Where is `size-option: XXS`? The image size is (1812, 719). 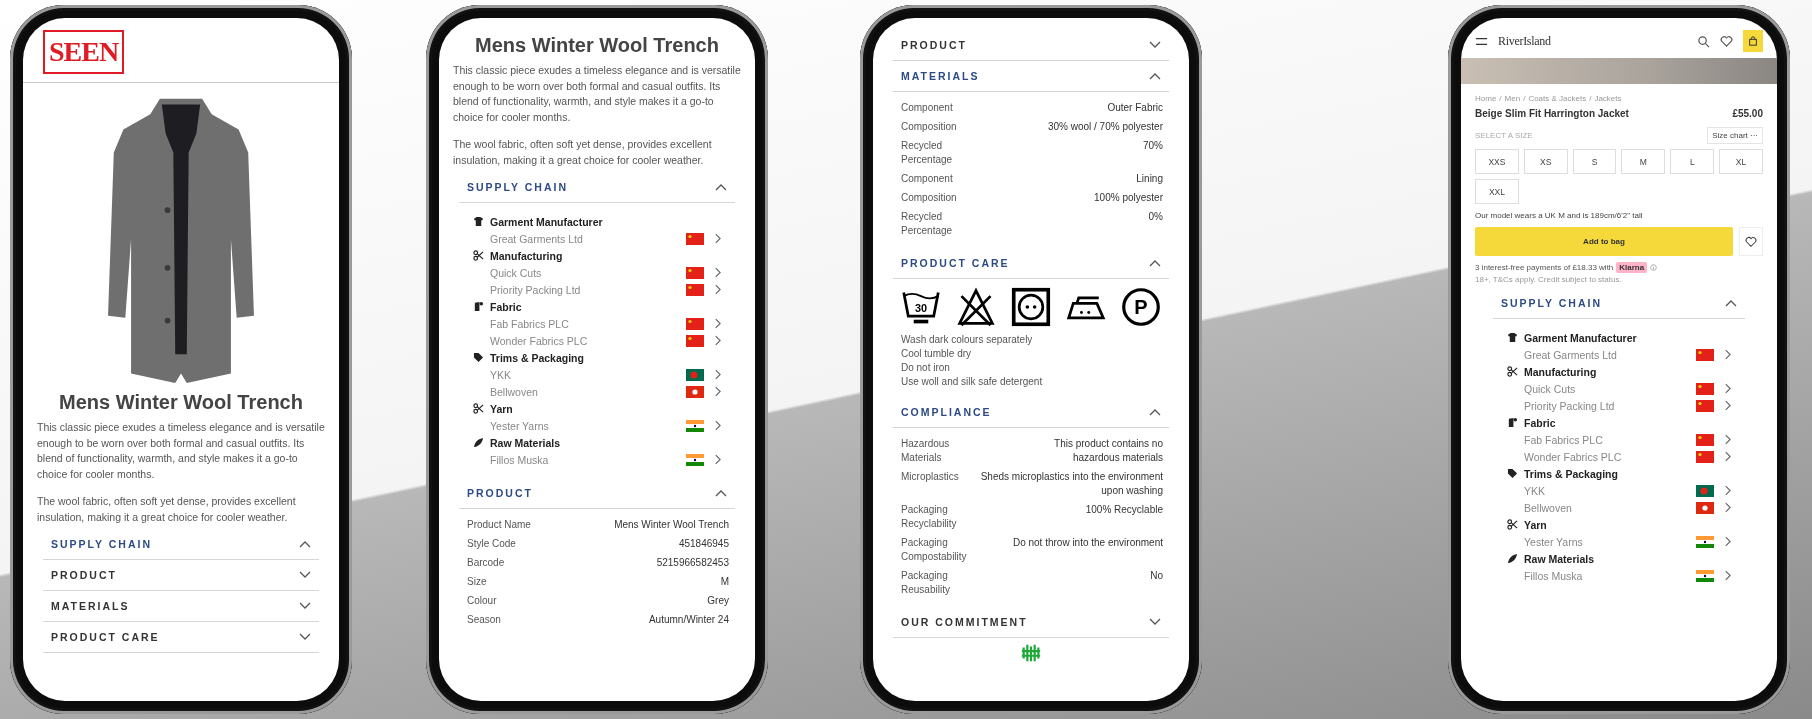
size-option: XXS is located at coordinates (1497, 161).